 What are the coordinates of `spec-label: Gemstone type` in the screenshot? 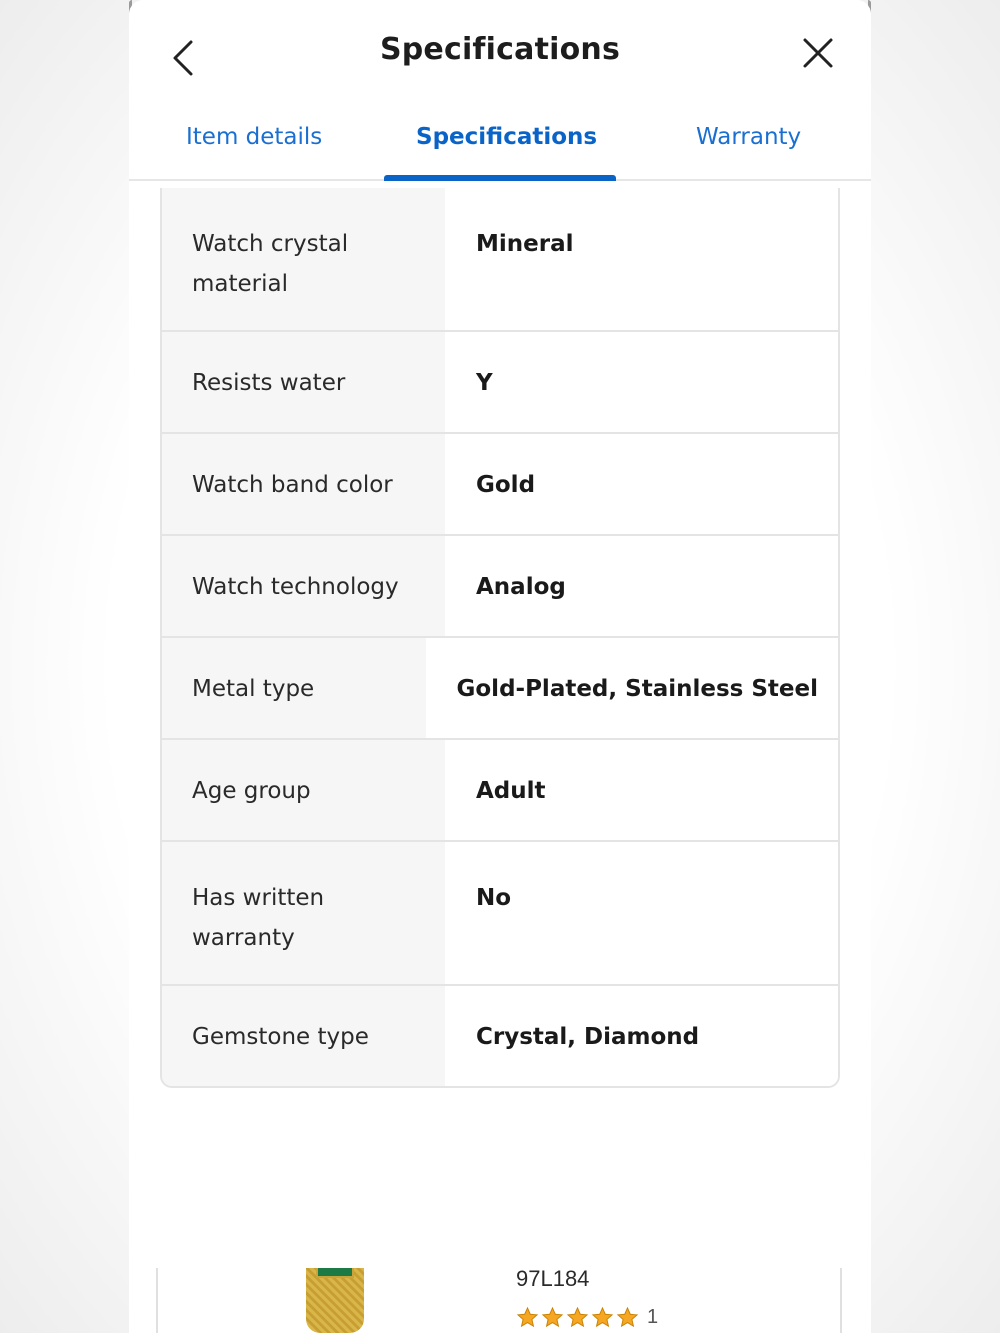 It's located at (303, 1036).